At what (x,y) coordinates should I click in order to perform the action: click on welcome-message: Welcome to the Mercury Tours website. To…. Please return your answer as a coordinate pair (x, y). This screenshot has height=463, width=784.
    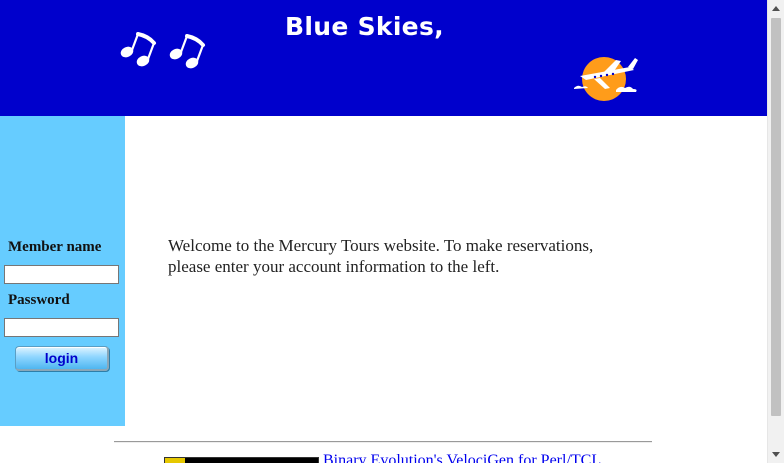
    Looking at the image, I should click on (381, 256).